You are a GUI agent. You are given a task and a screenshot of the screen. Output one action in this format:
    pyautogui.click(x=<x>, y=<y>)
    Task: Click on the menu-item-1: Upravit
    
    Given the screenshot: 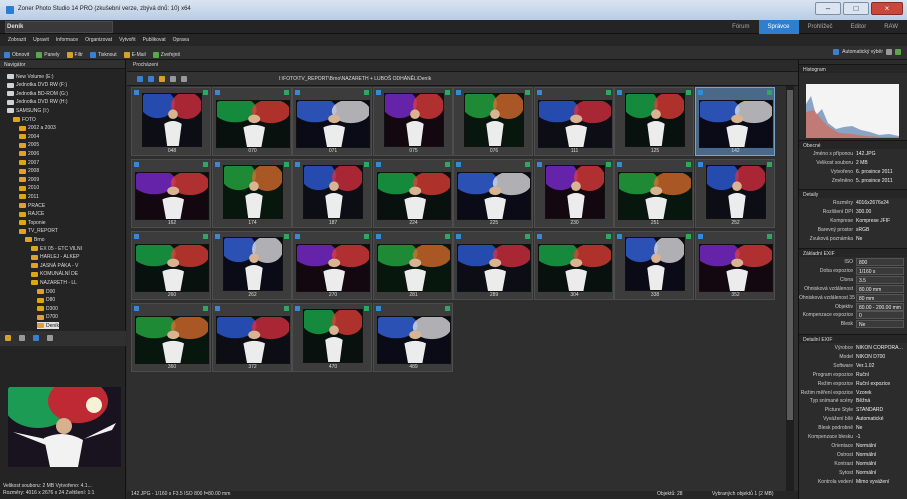 What is the action you would take?
    pyautogui.click(x=41, y=41)
    